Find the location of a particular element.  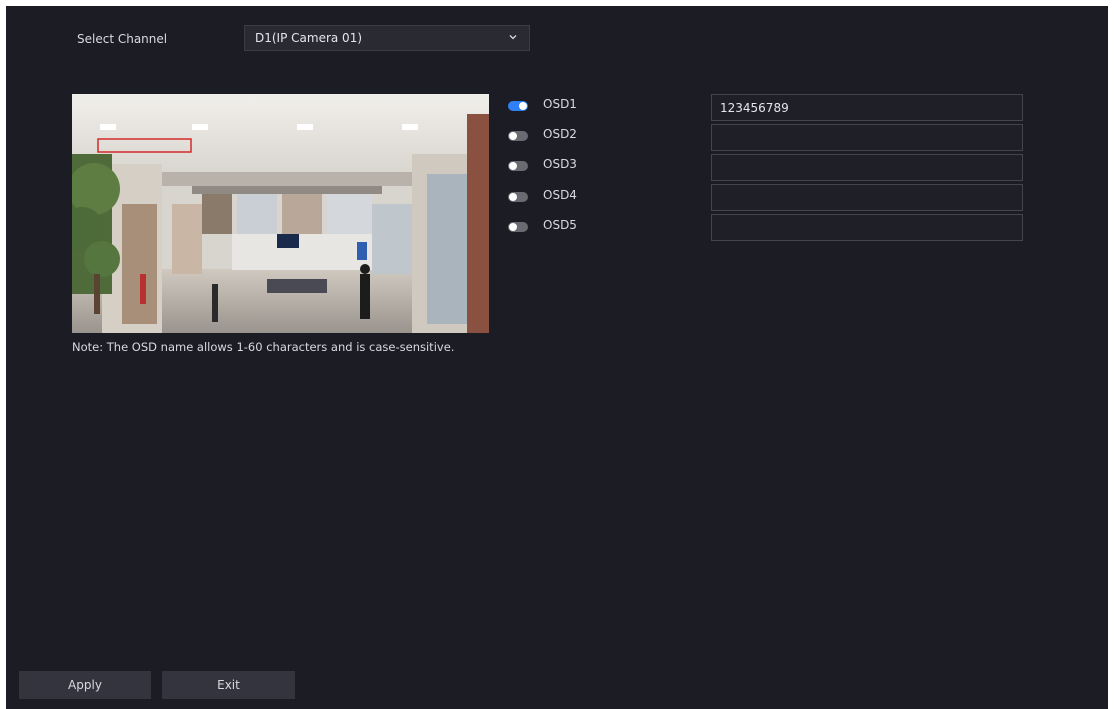

osd1-toggle is located at coordinates (518, 106).